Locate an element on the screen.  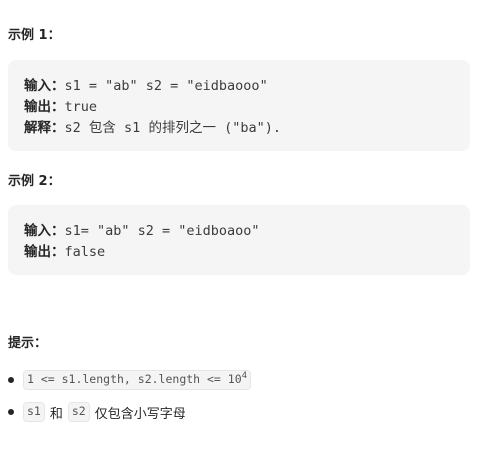
example-1-explain-line: 解释：s2 包含 s1 的排列之一 ("ba"). is located at coordinates (239, 128).